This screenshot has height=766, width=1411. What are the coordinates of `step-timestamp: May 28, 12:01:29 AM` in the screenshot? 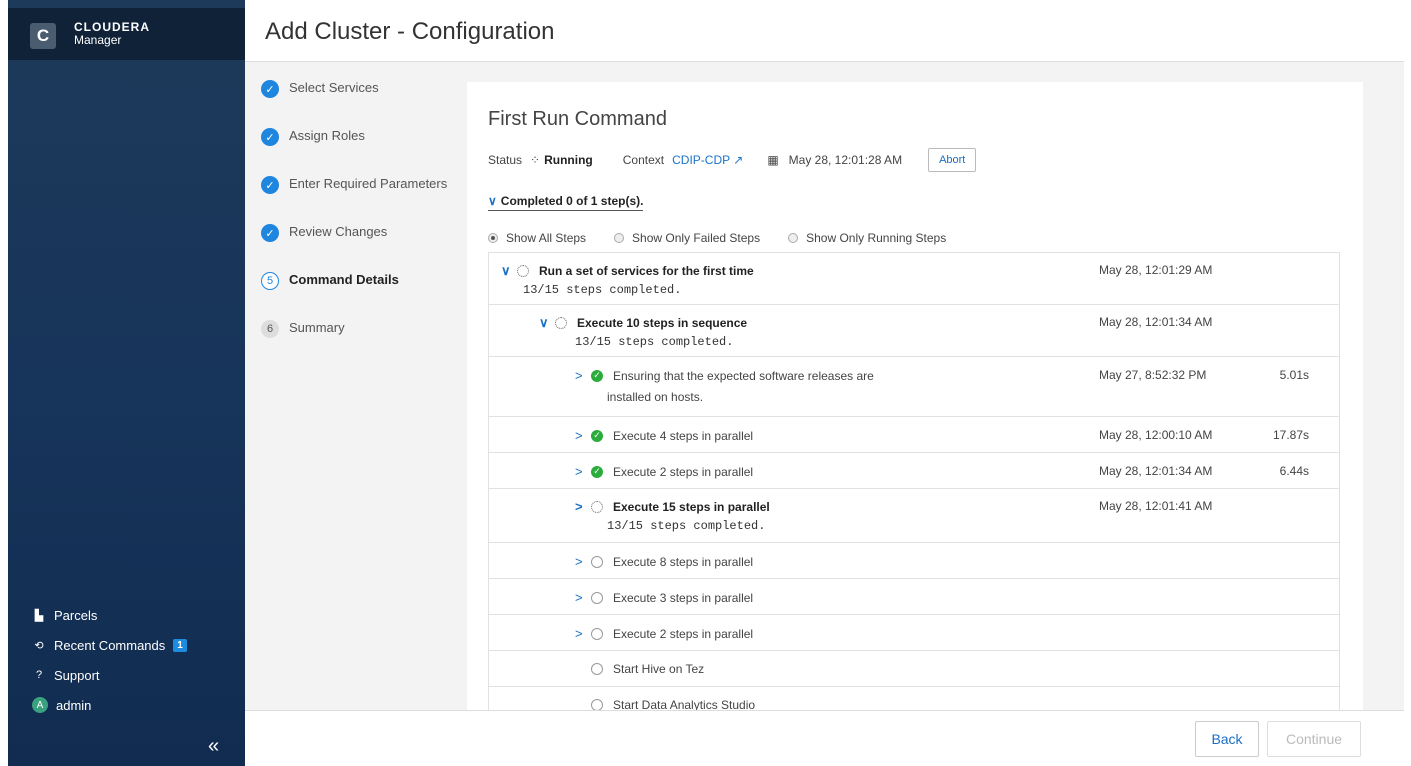 It's located at (1156, 270).